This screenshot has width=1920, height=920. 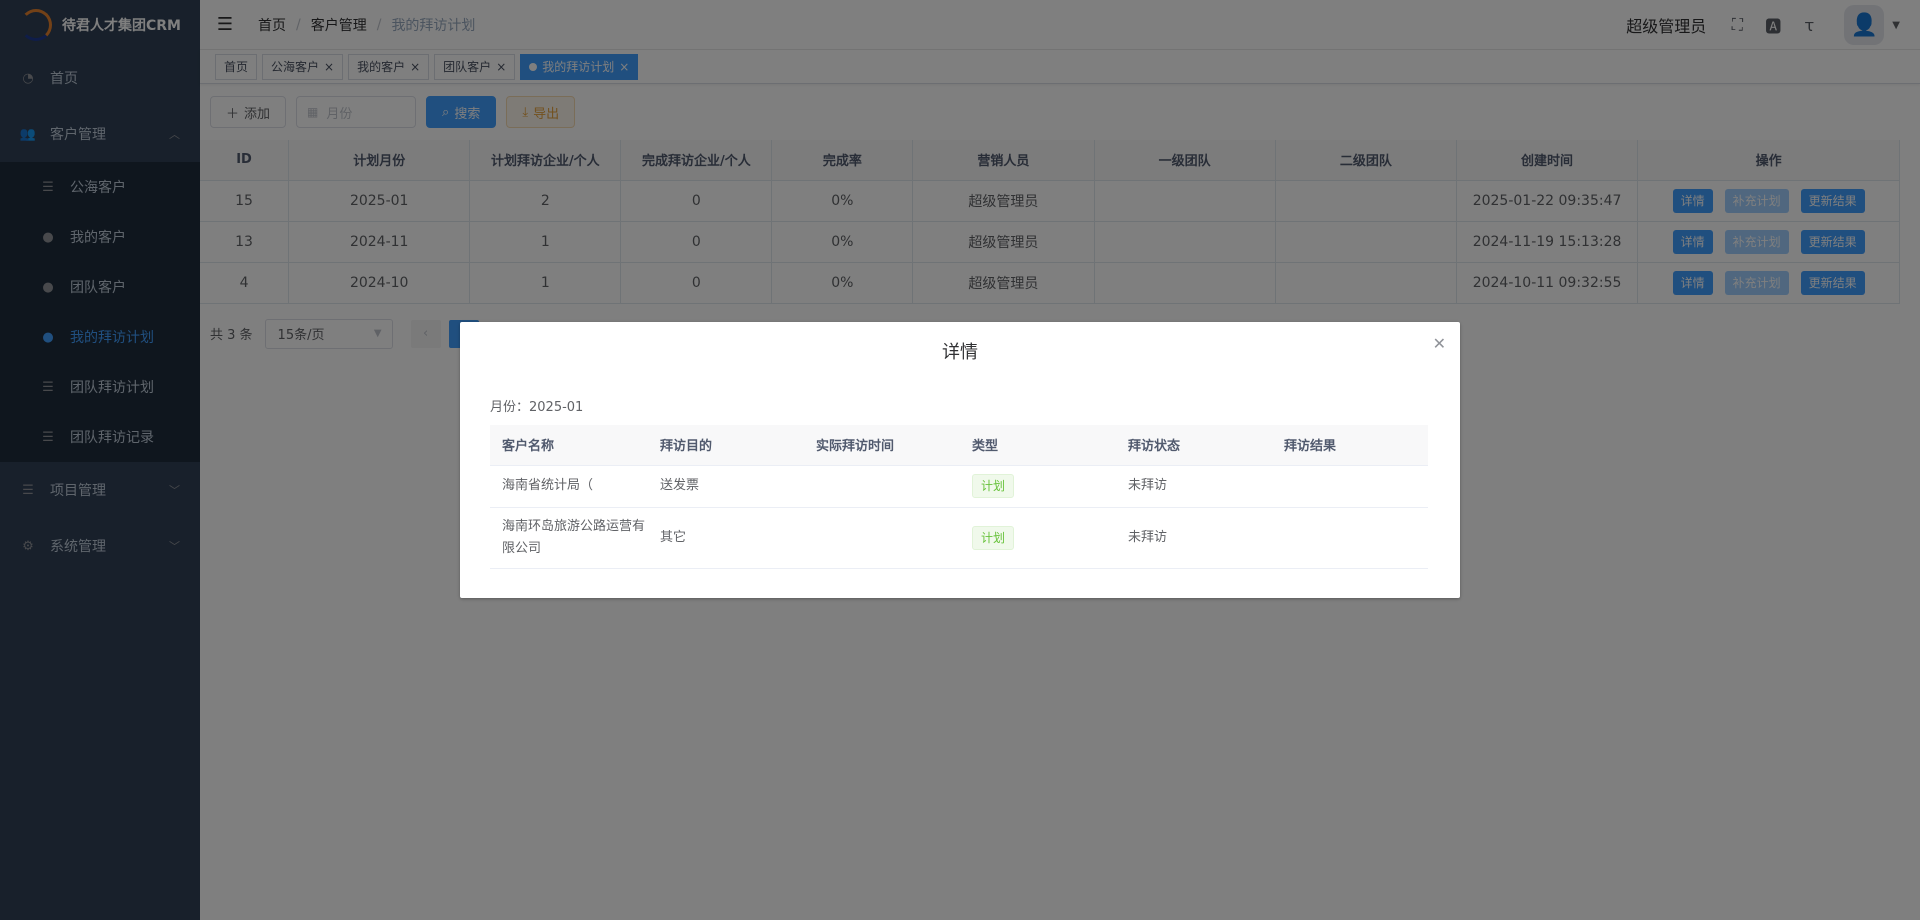 I want to click on column-header: 客户名称, so click(x=569, y=445).